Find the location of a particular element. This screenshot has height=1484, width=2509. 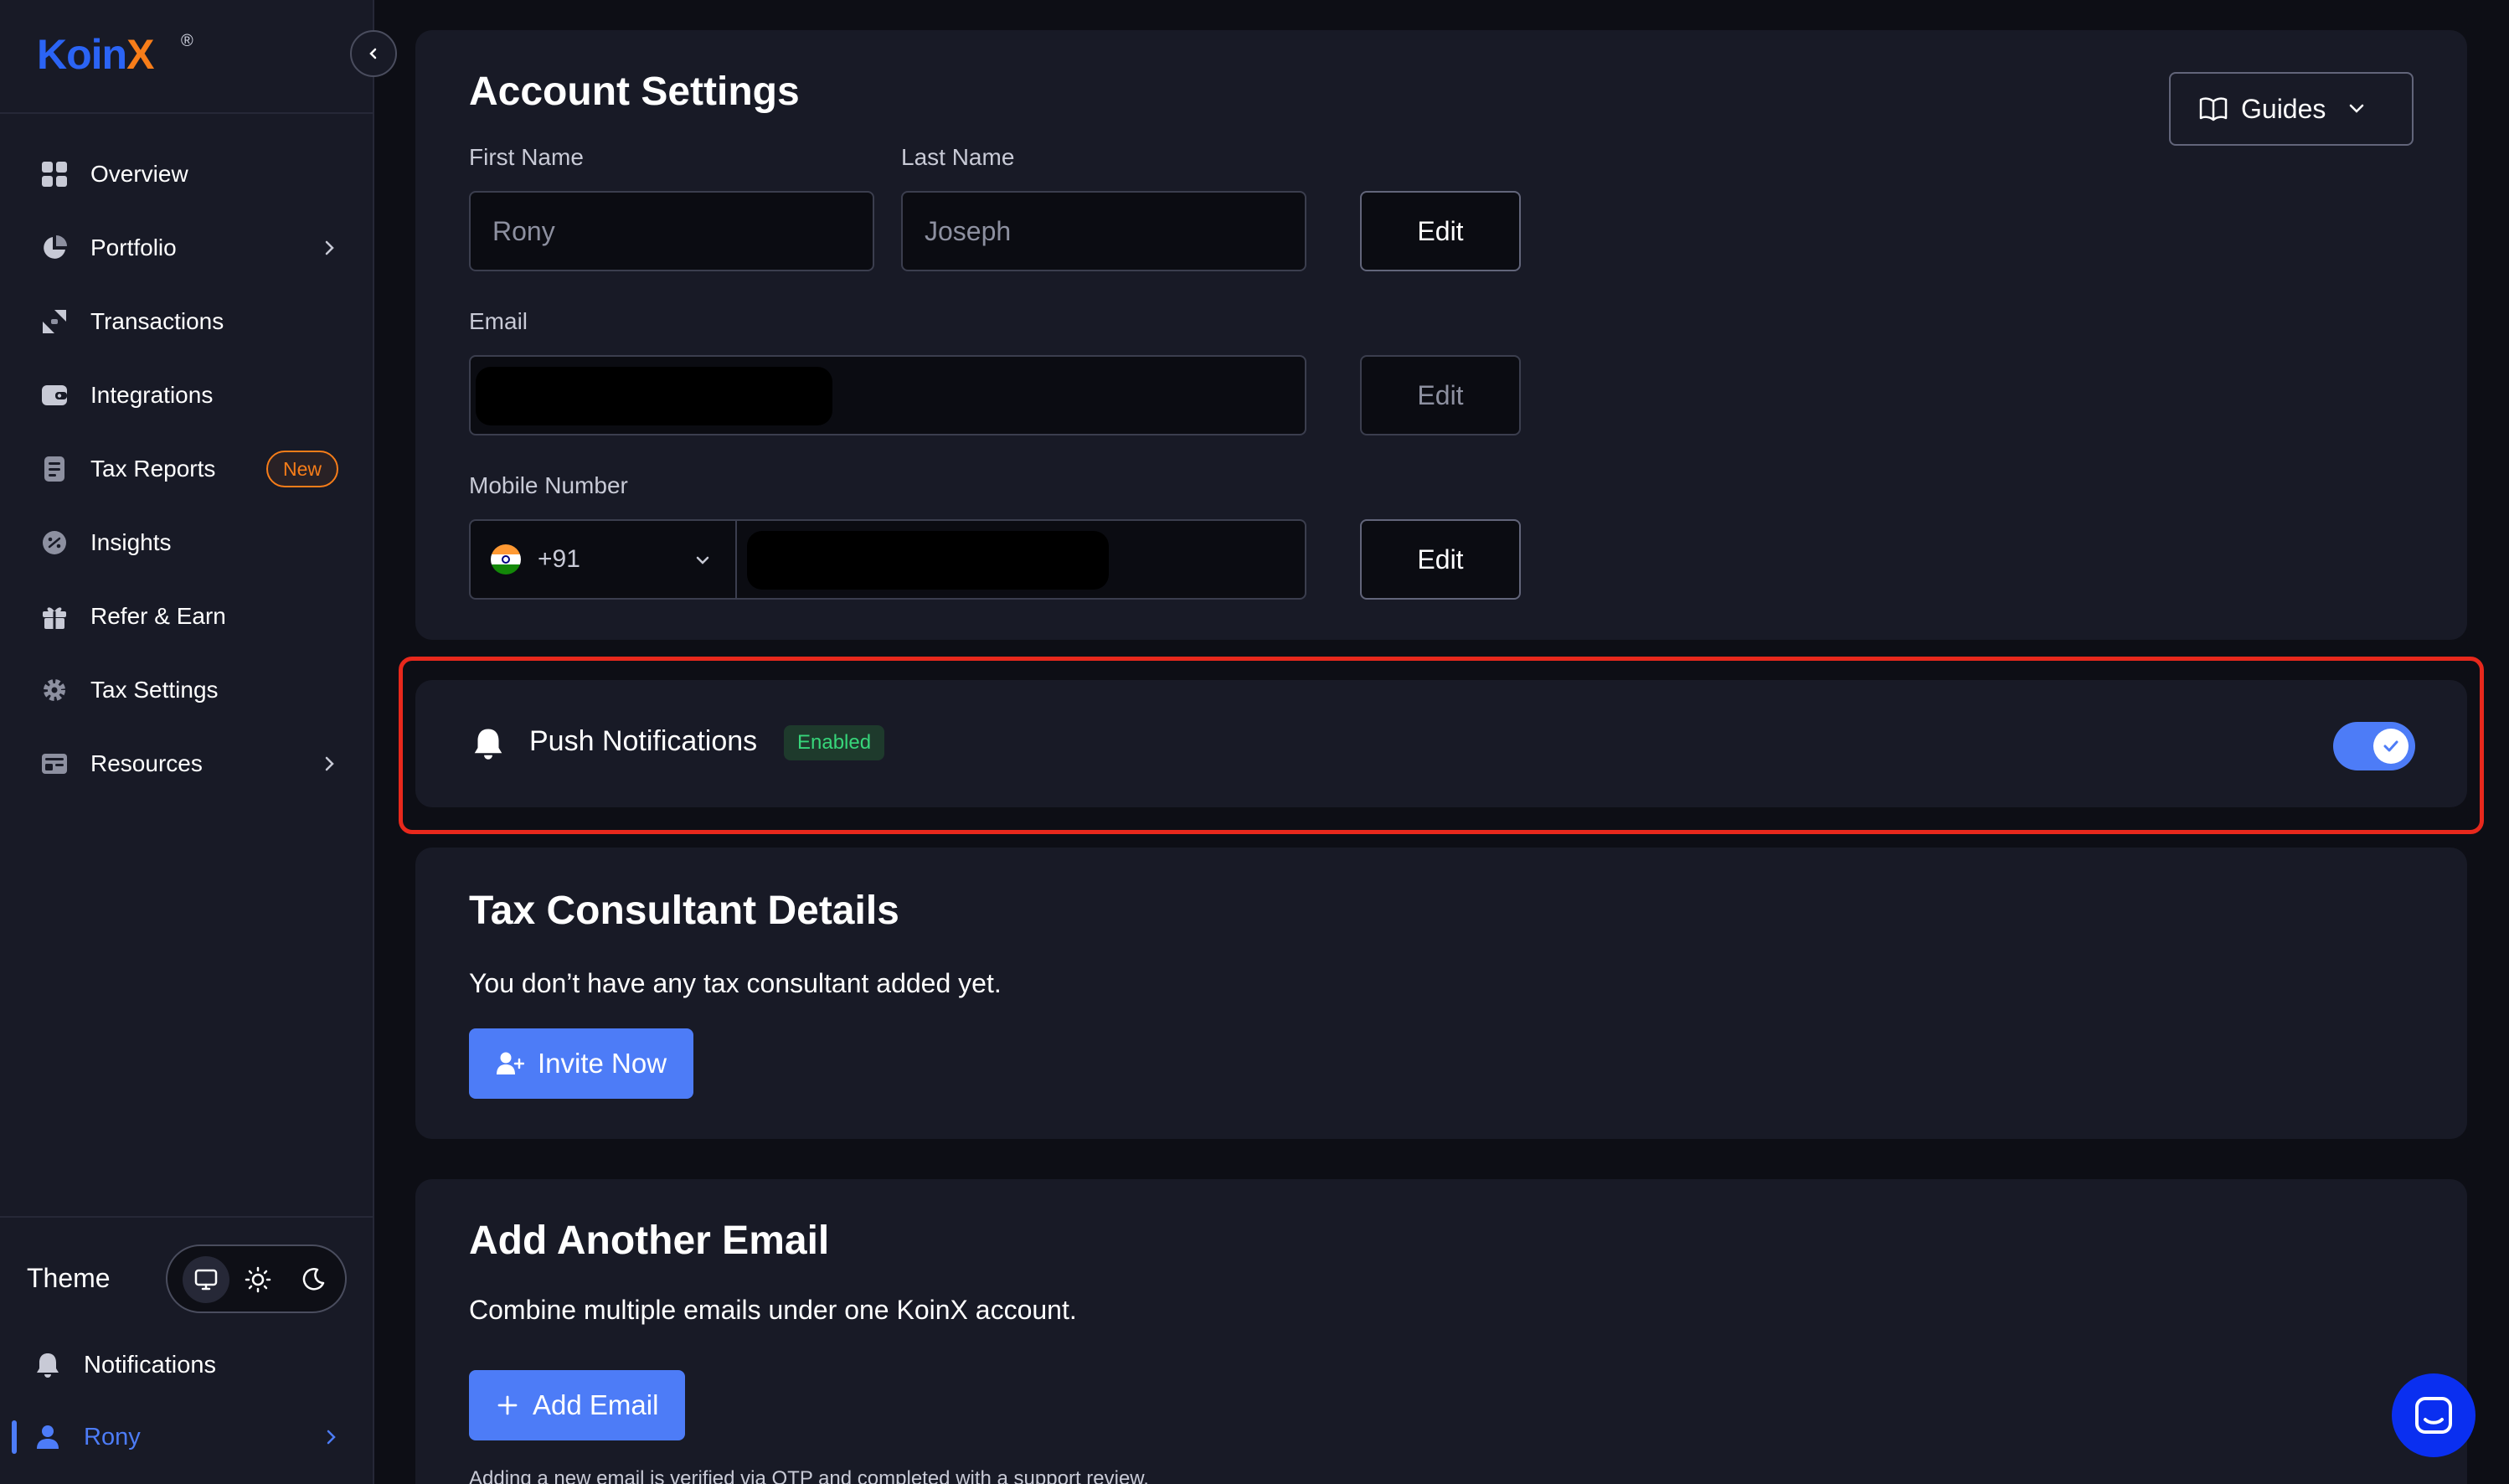

plus-icon is located at coordinates (508, 1405).